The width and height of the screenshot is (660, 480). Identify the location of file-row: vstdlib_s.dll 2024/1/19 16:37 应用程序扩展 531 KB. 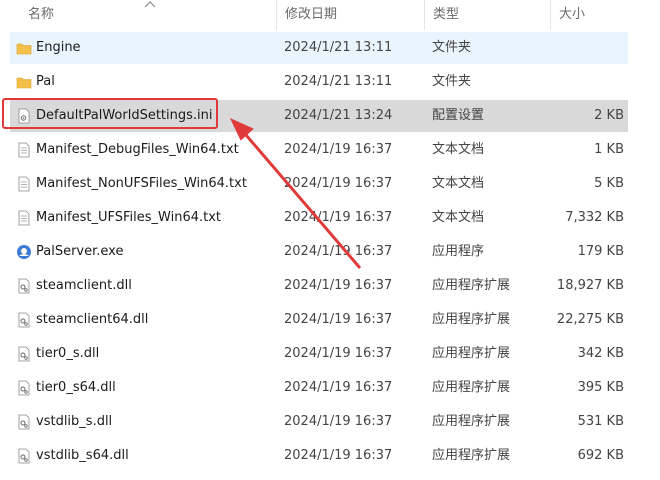
(319, 422).